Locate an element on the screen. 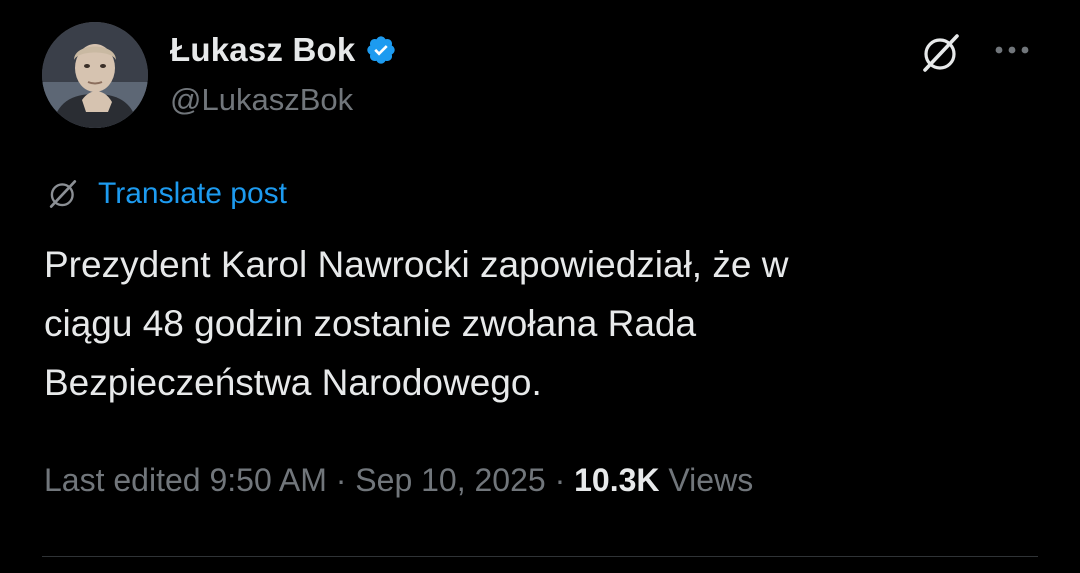 The width and height of the screenshot is (1080, 573). more-options-icon is located at coordinates (1012, 50).